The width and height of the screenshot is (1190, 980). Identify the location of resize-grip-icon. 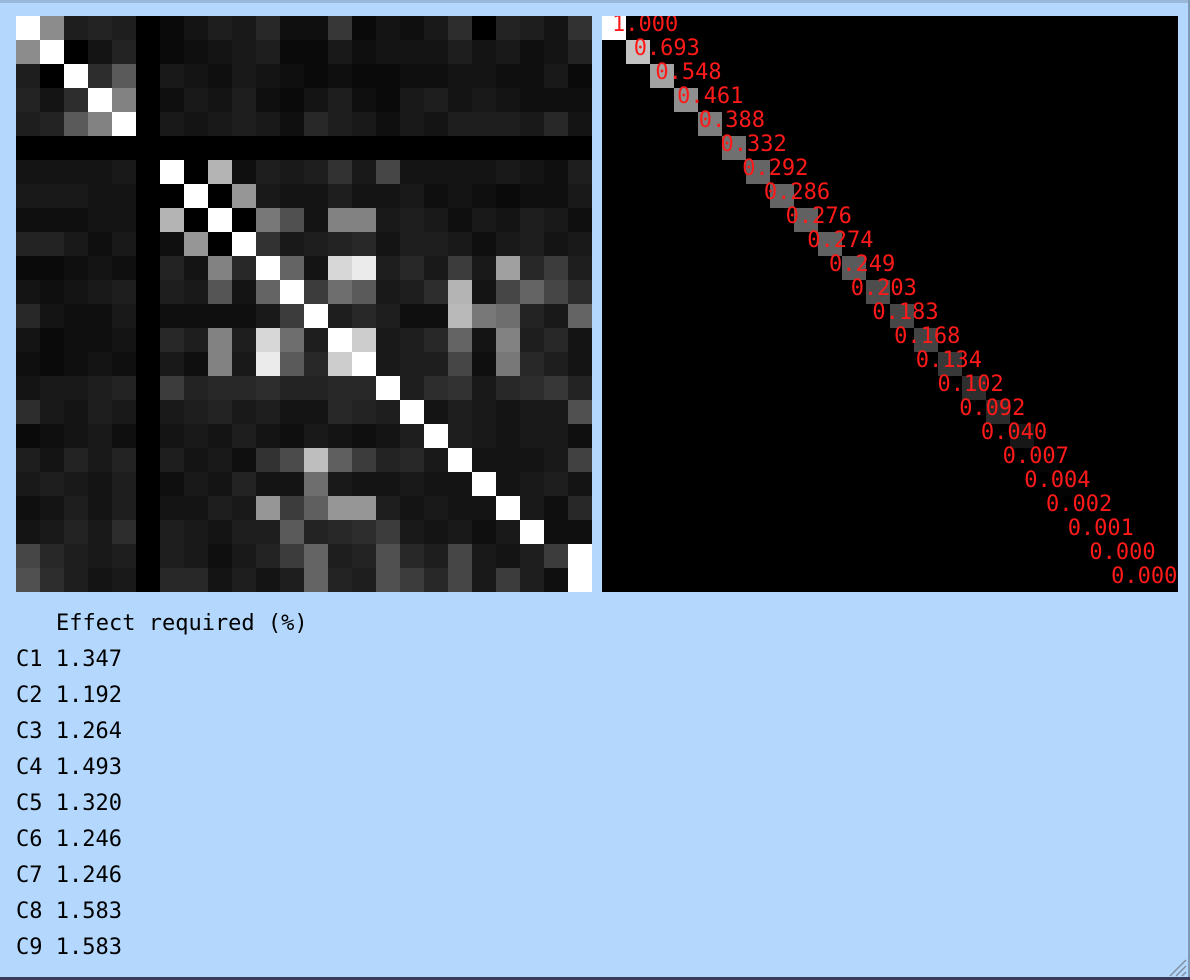
(1176, 966).